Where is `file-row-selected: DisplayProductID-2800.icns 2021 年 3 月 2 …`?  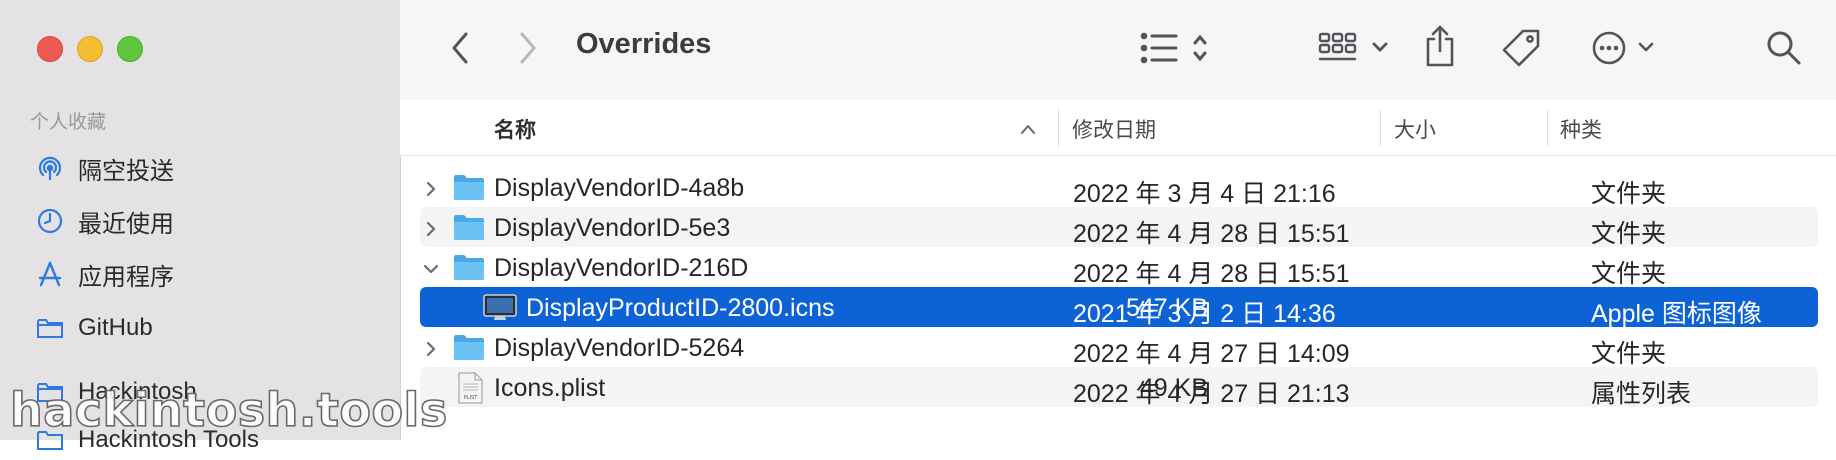 file-row-selected: DisplayProductID-2800.icns 2021 年 3 月 2 … is located at coordinates (1119, 307).